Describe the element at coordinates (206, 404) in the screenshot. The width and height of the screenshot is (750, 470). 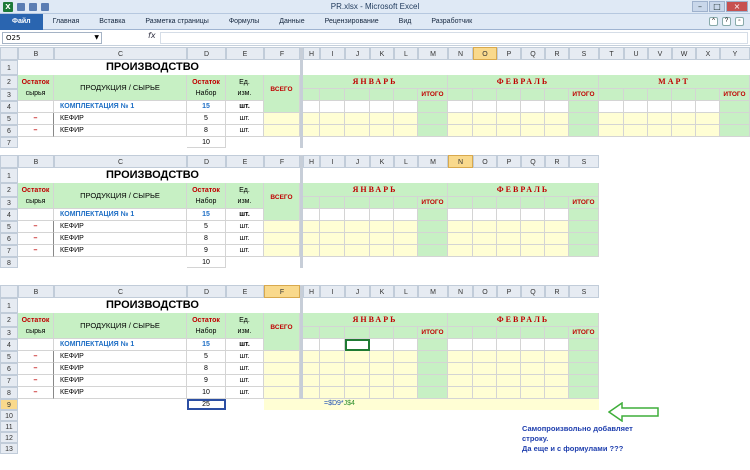
I see `total-cell-selection` at that location.